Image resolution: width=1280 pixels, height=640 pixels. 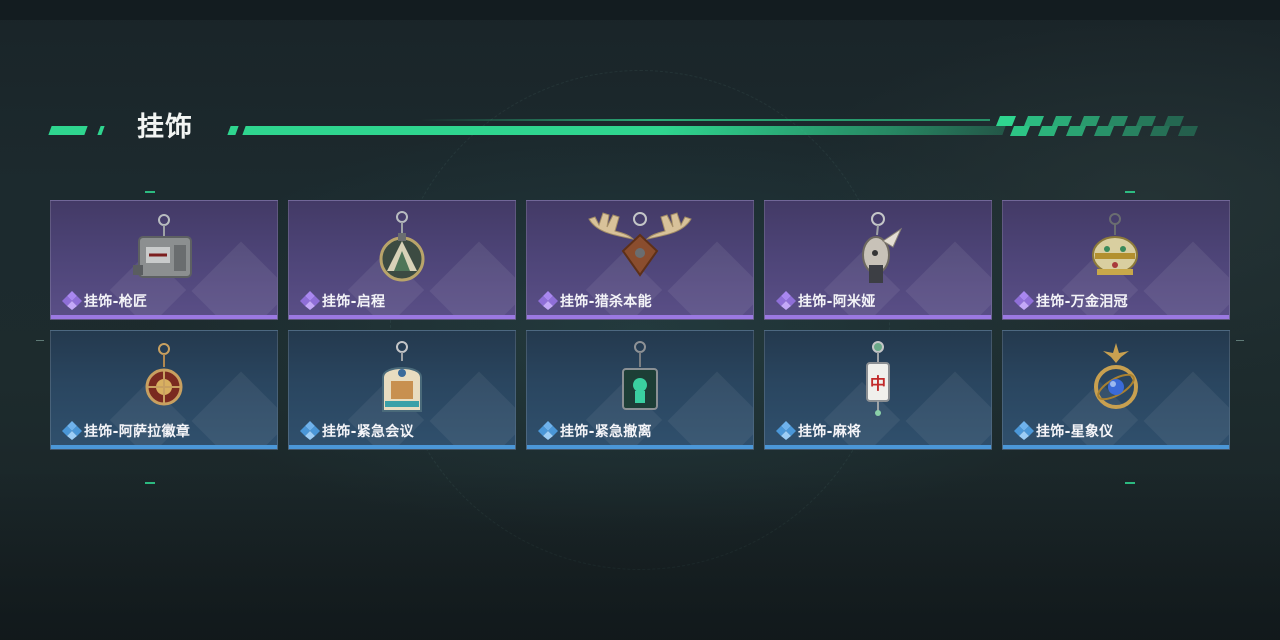 What do you see at coordinates (640, 244) in the screenshot?
I see `moose-antler-charm-icon` at bounding box center [640, 244].